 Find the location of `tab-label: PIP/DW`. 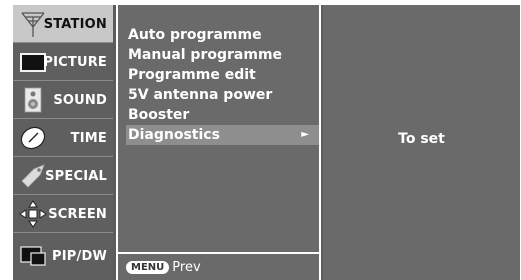

tab-label: PIP/DW is located at coordinates (79, 256).